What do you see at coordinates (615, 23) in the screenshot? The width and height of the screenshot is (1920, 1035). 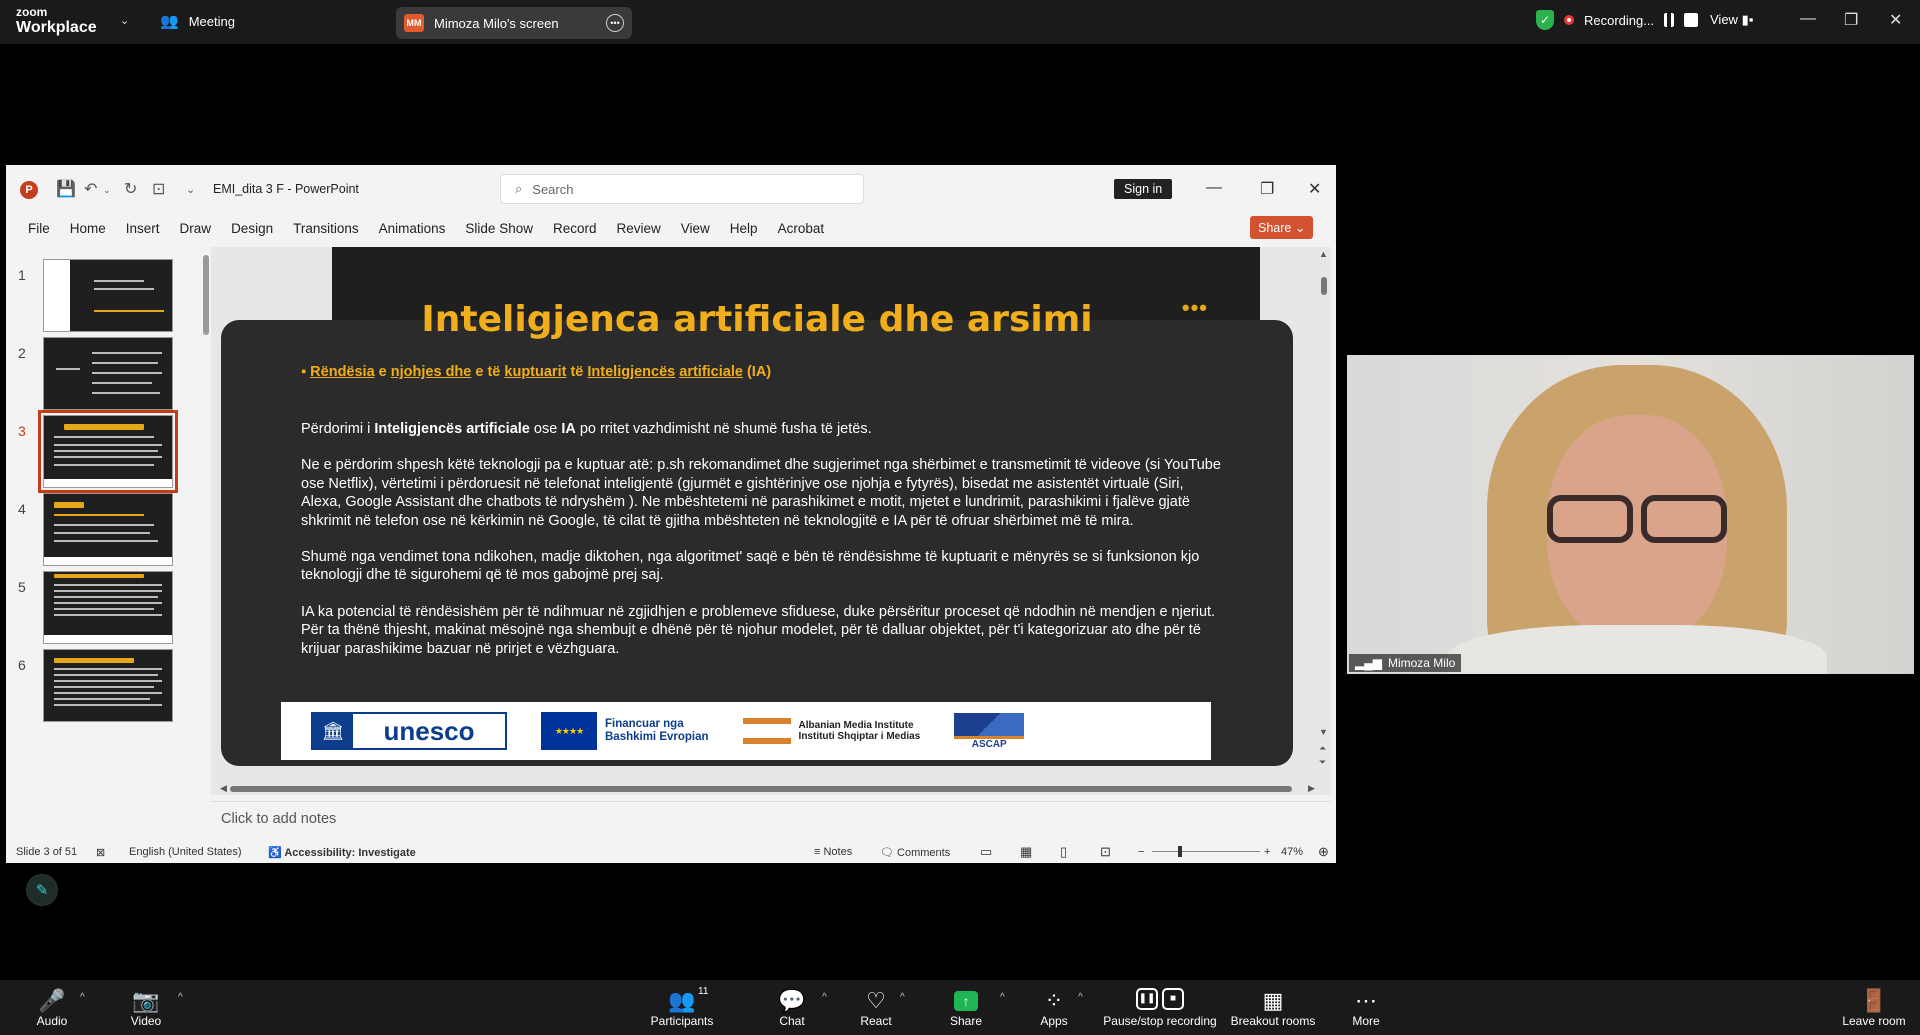 I see `more-options-icon: •••` at bounding box center [615, 23].